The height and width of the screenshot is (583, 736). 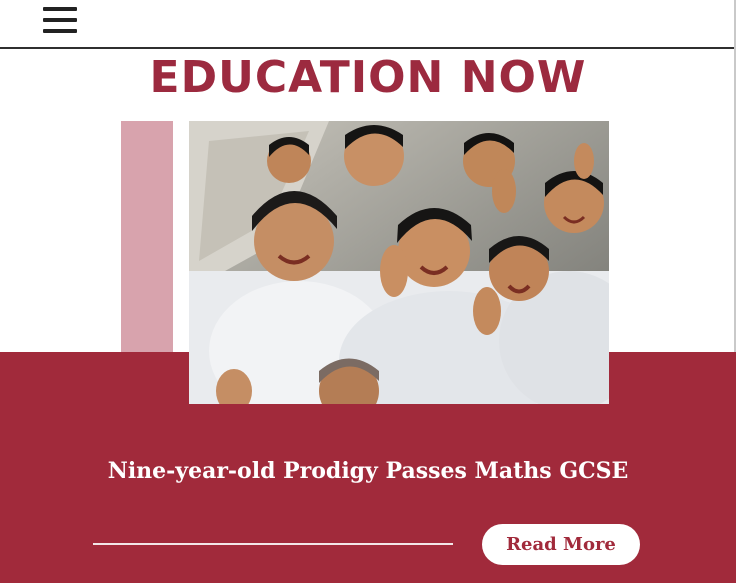 What do you see at coordinates (147, 236) in the screenshot?
I see `decorative-accent-bar` at bounding box center [147, 236].